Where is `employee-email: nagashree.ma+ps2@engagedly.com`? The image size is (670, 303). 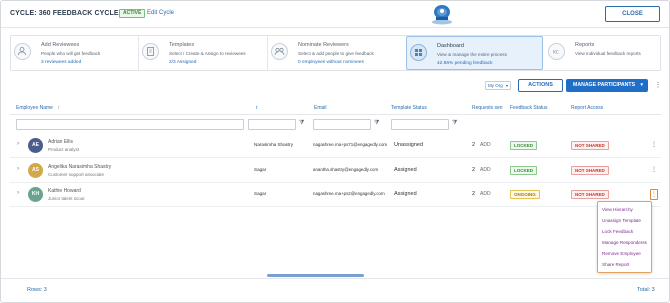 employee-email: nagashree.ma+ps2@engagedly.com is located at coordinates (349, 193).